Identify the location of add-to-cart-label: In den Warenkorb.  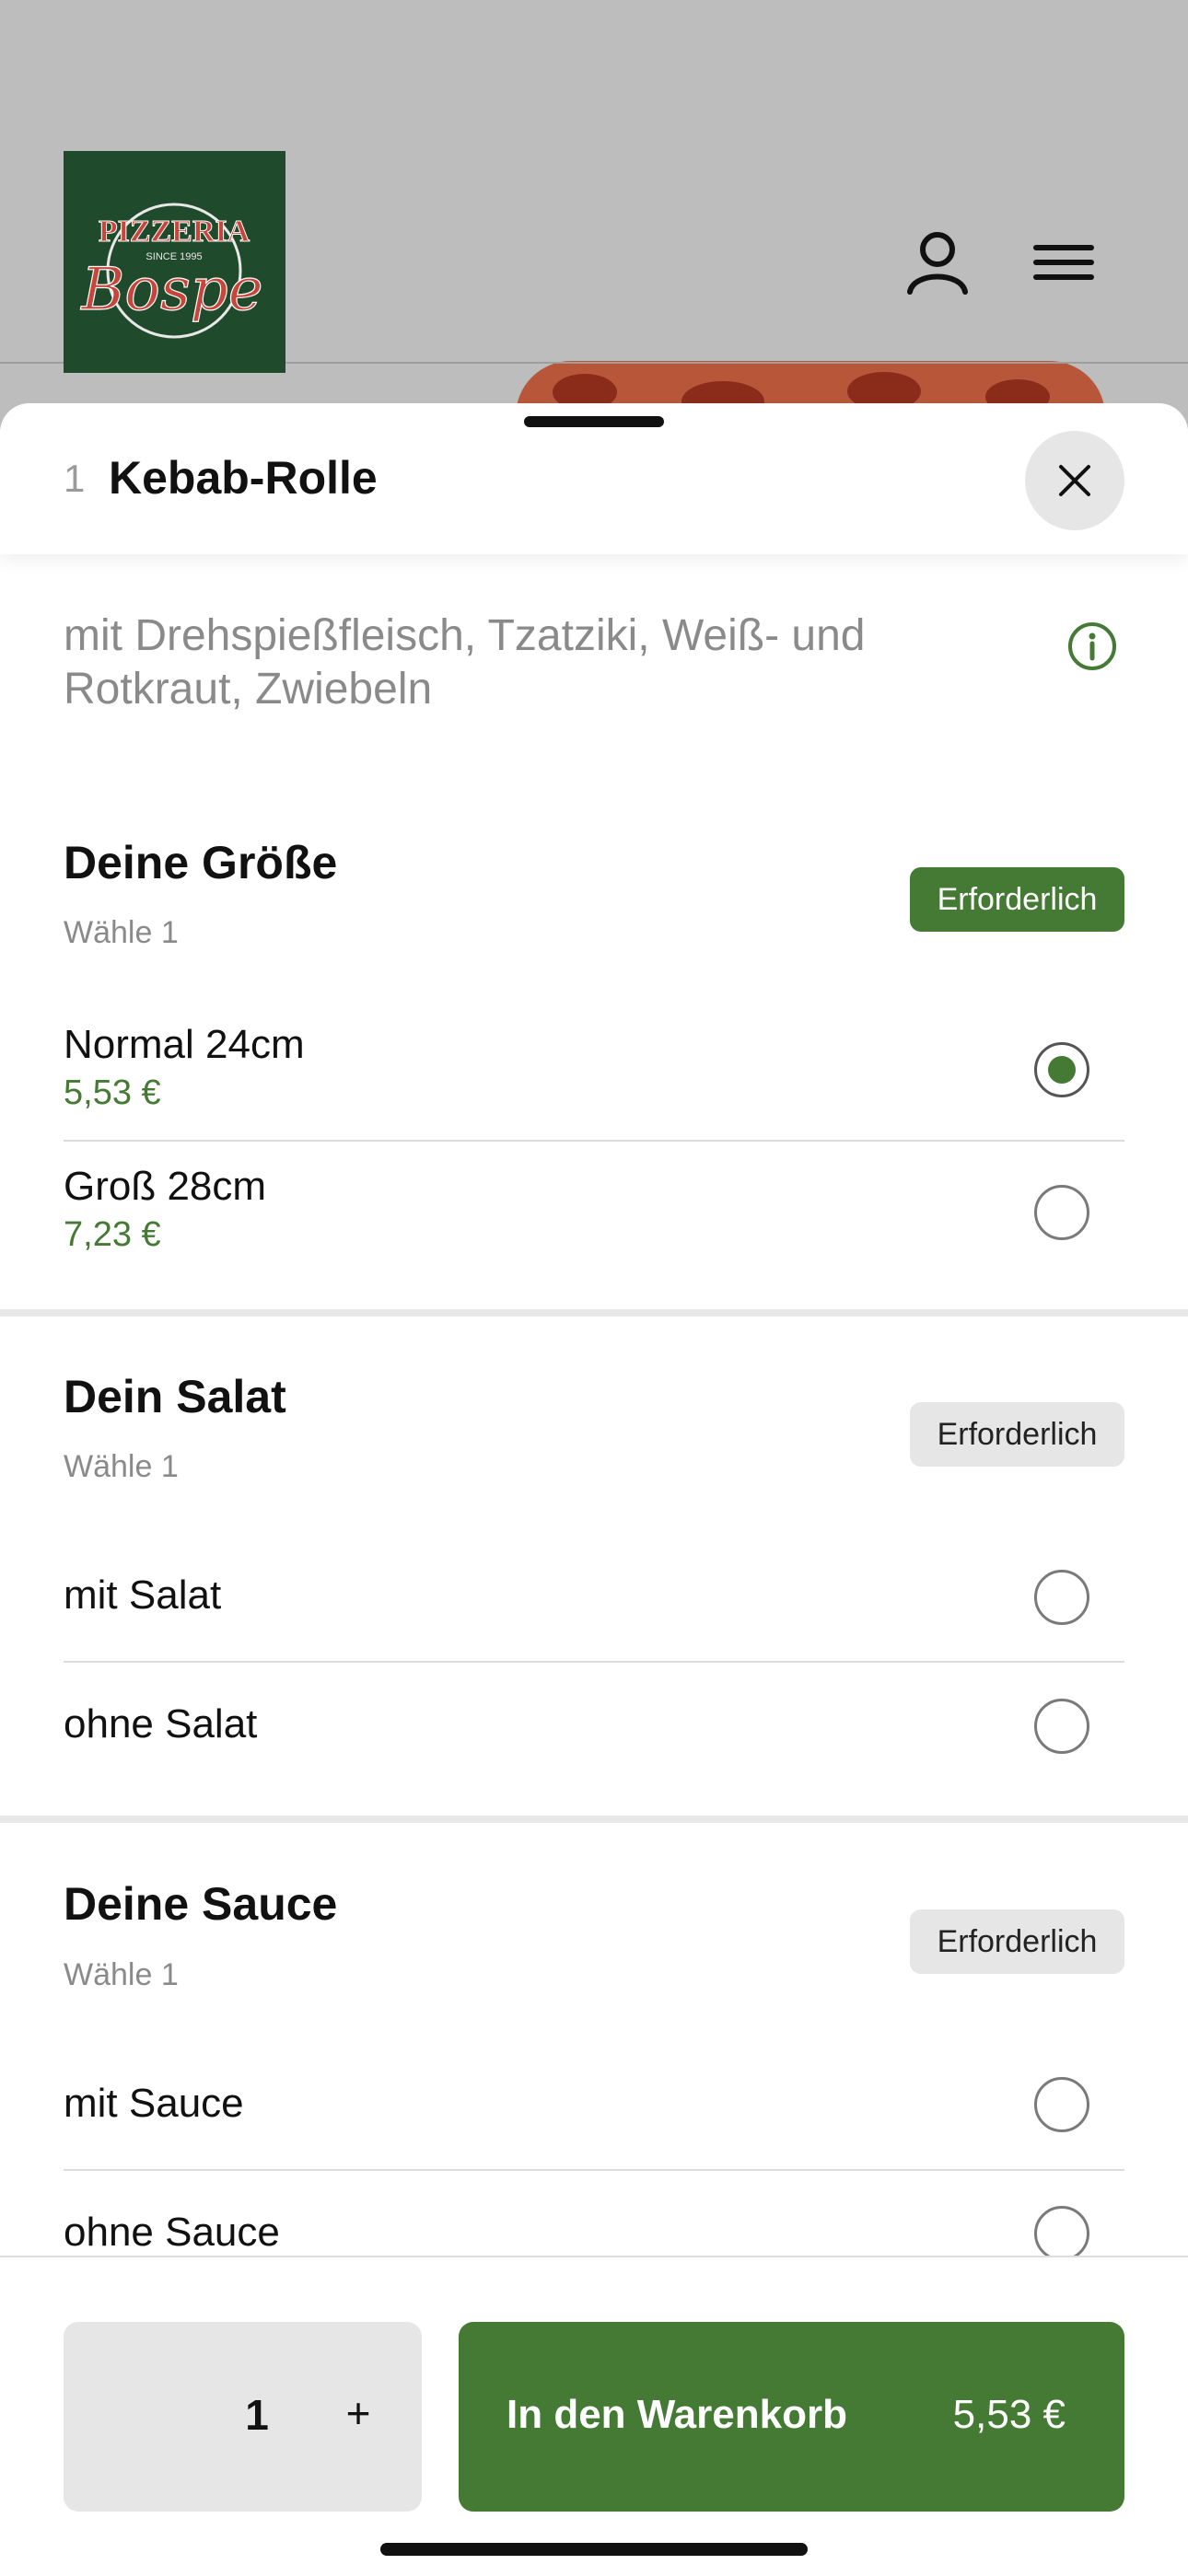
(677, 2414).